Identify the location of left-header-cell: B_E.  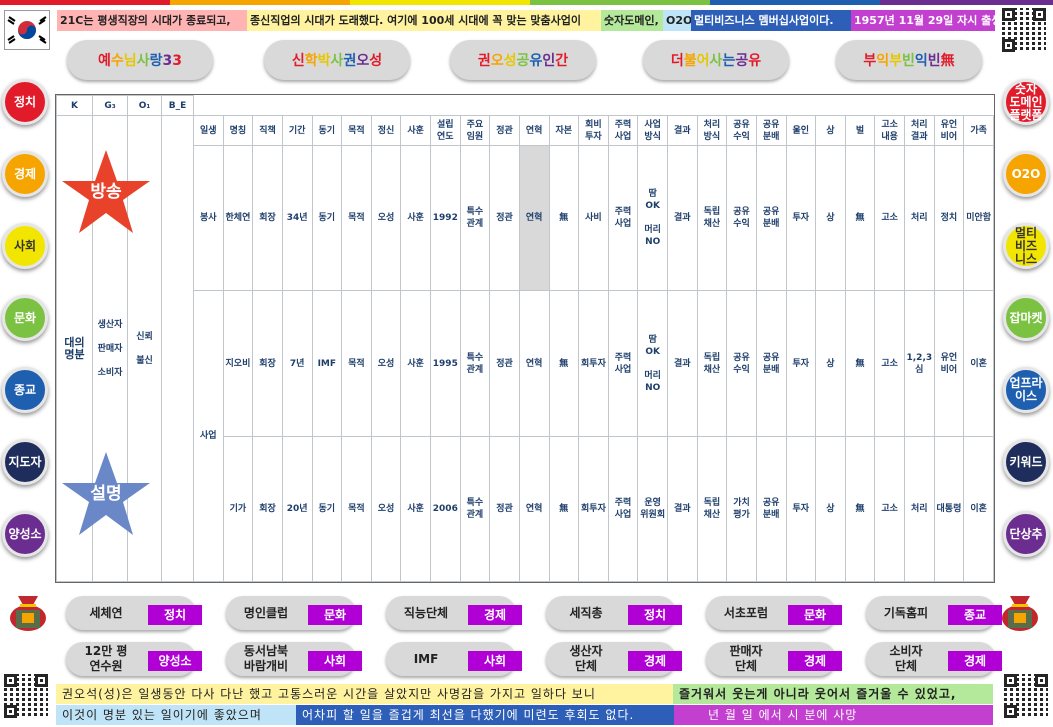
(177, 105).